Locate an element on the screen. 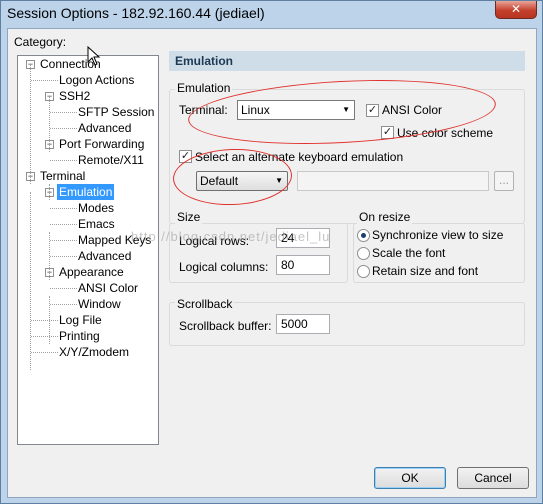 The image size is (543, 504). resize-option-label: Retain size and font is located at coordinates (425, 271).